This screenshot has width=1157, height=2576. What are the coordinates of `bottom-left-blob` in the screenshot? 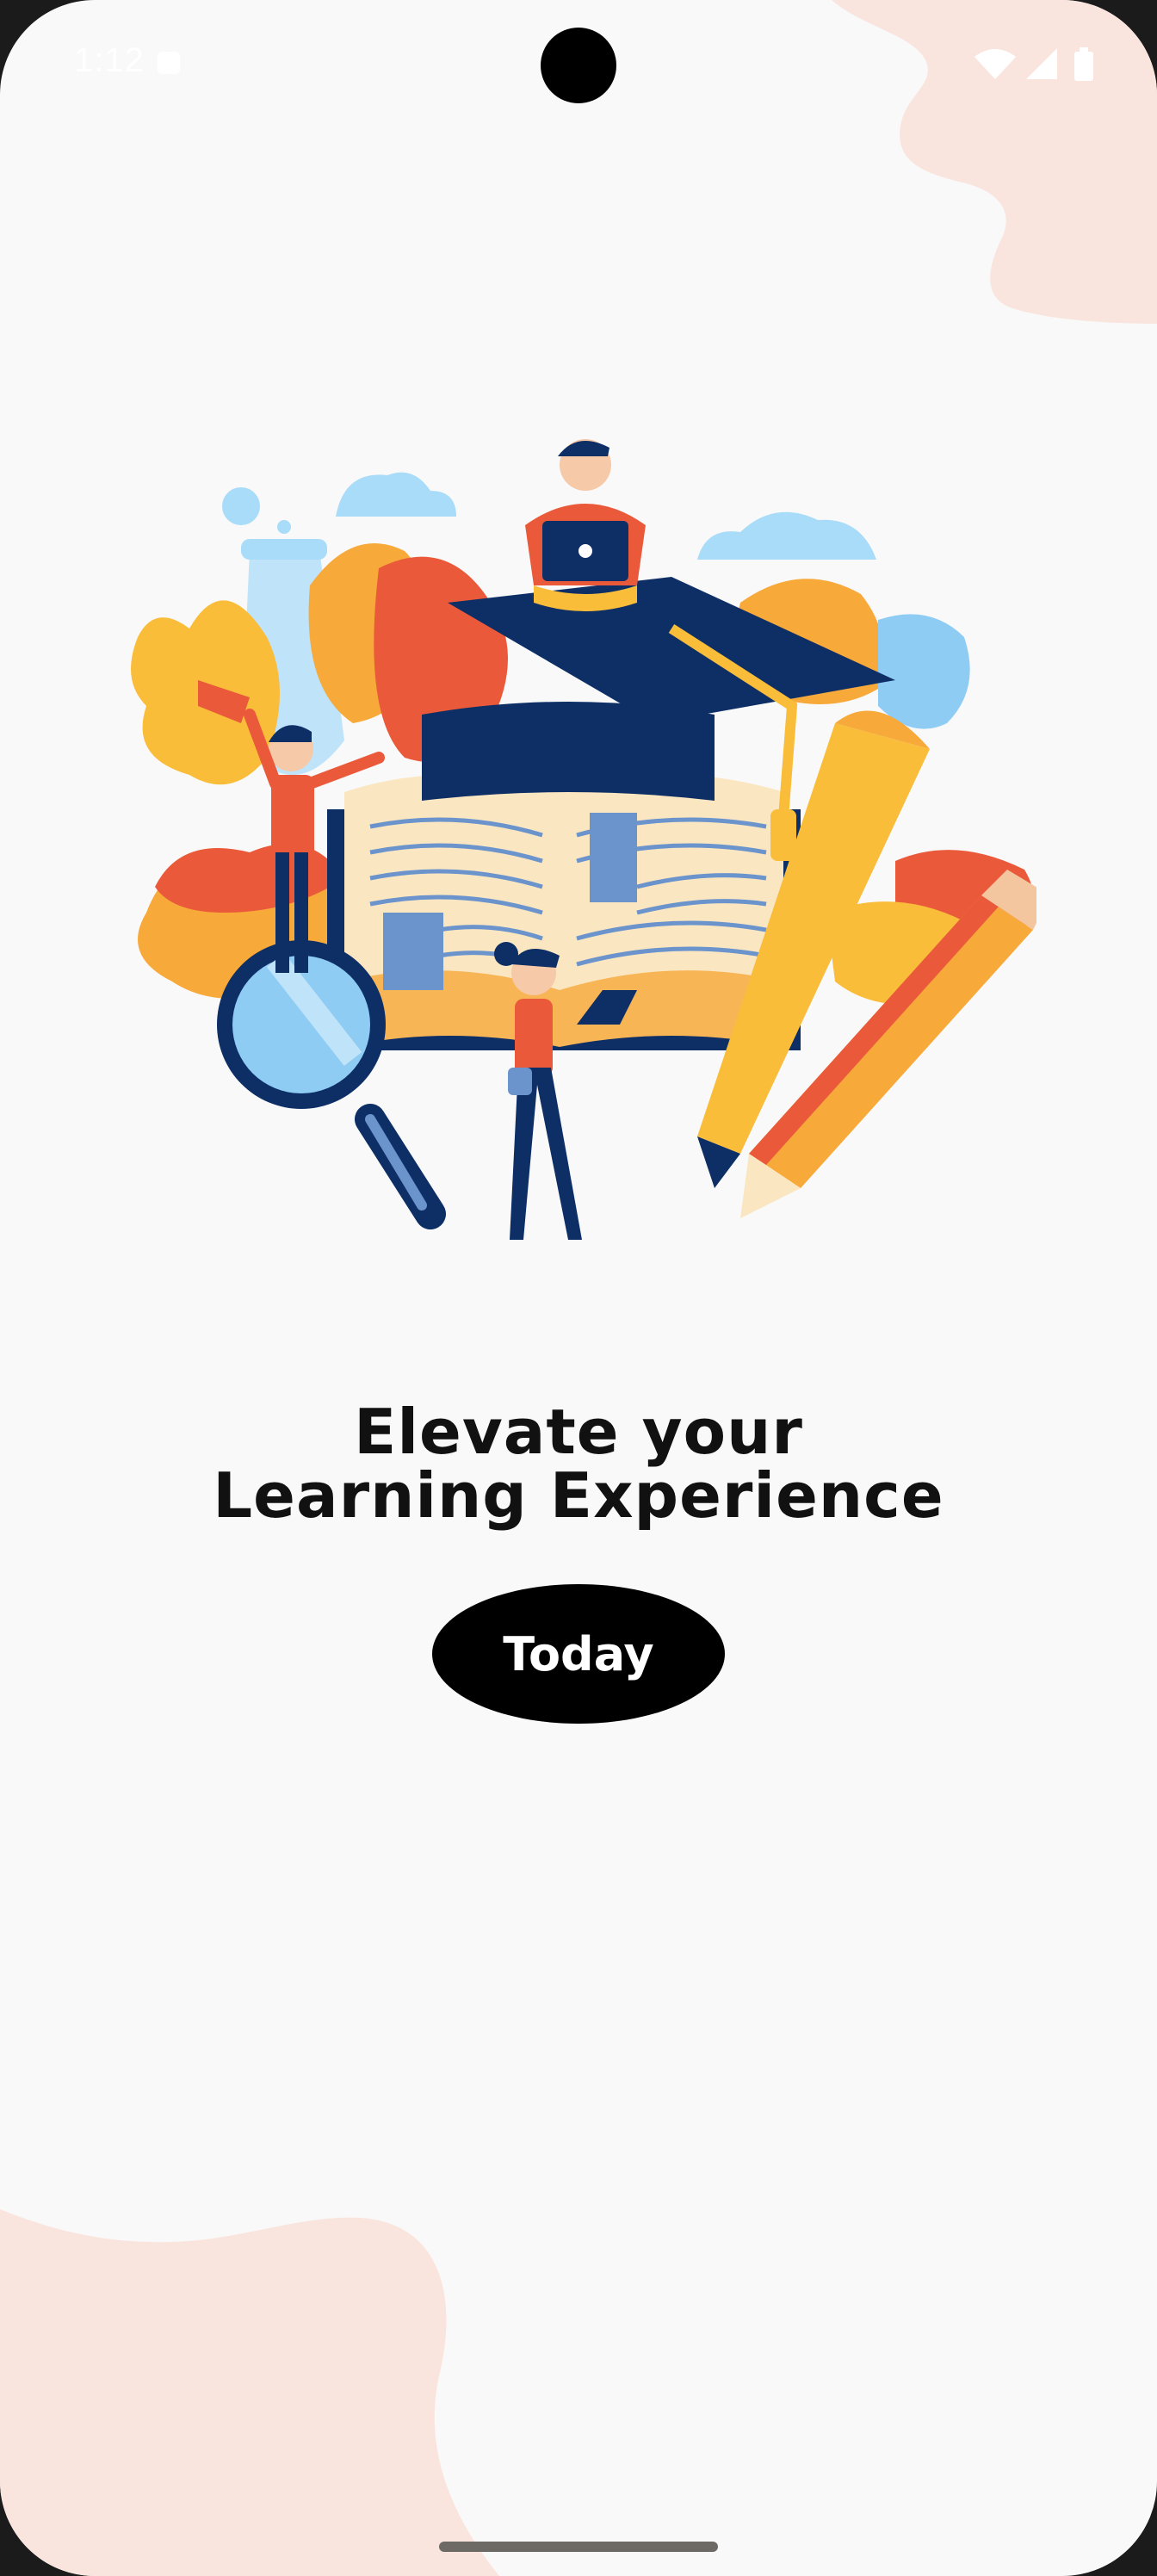 It's located at (249, 2392).